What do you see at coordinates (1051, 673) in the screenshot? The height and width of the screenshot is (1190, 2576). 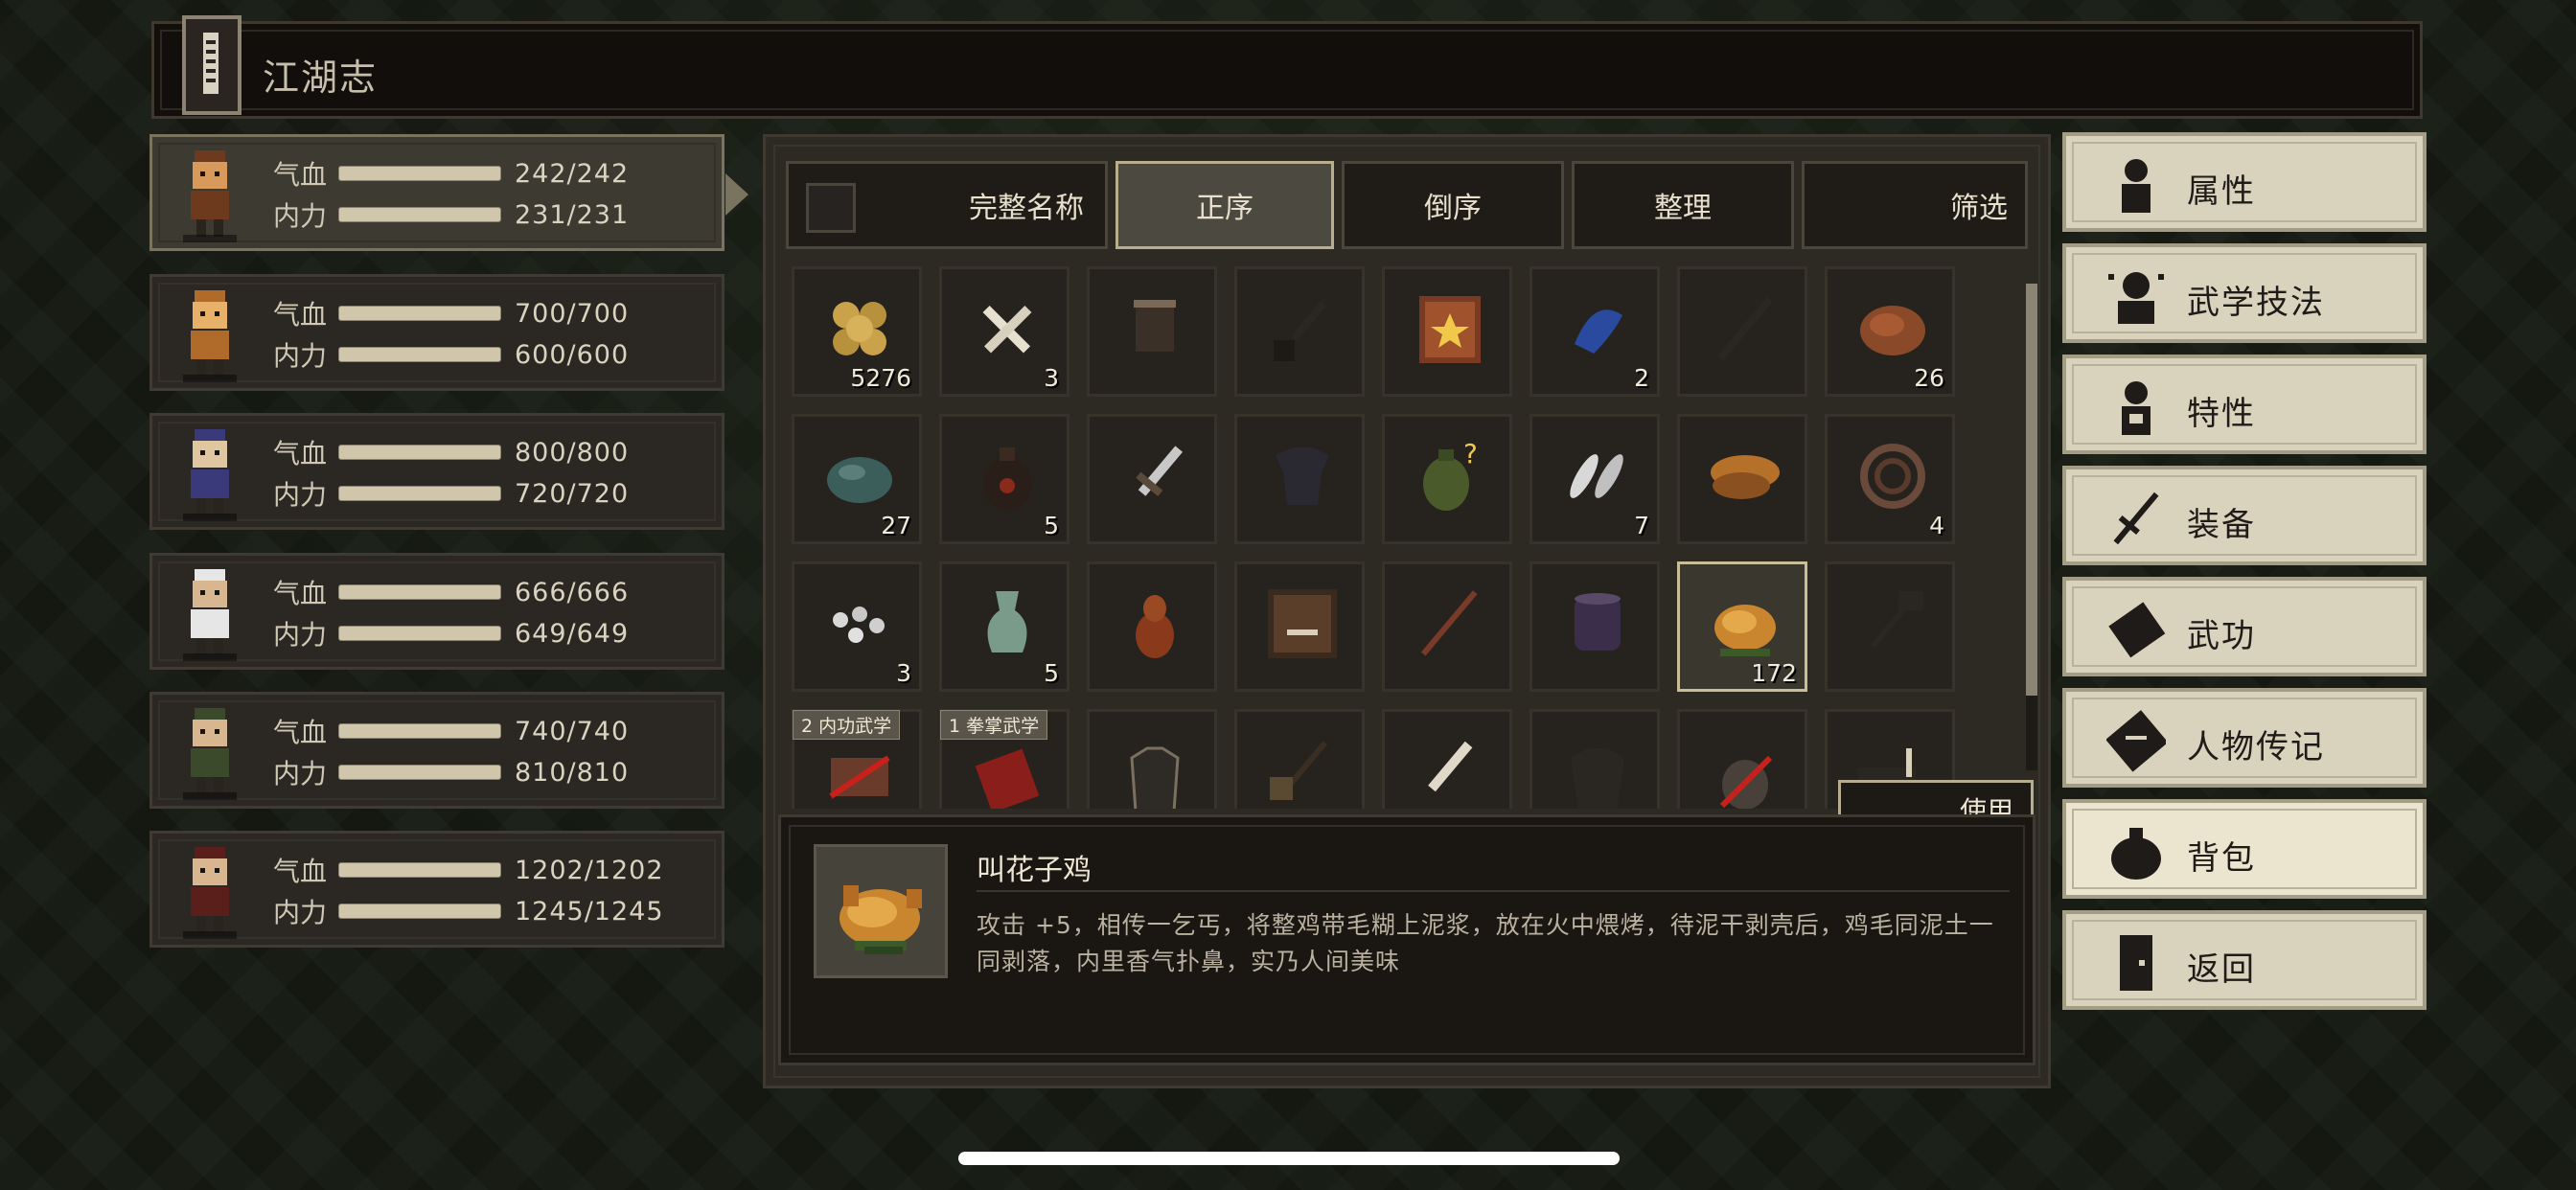 I see `item-count: 5` at bounding box center [1051, 673].